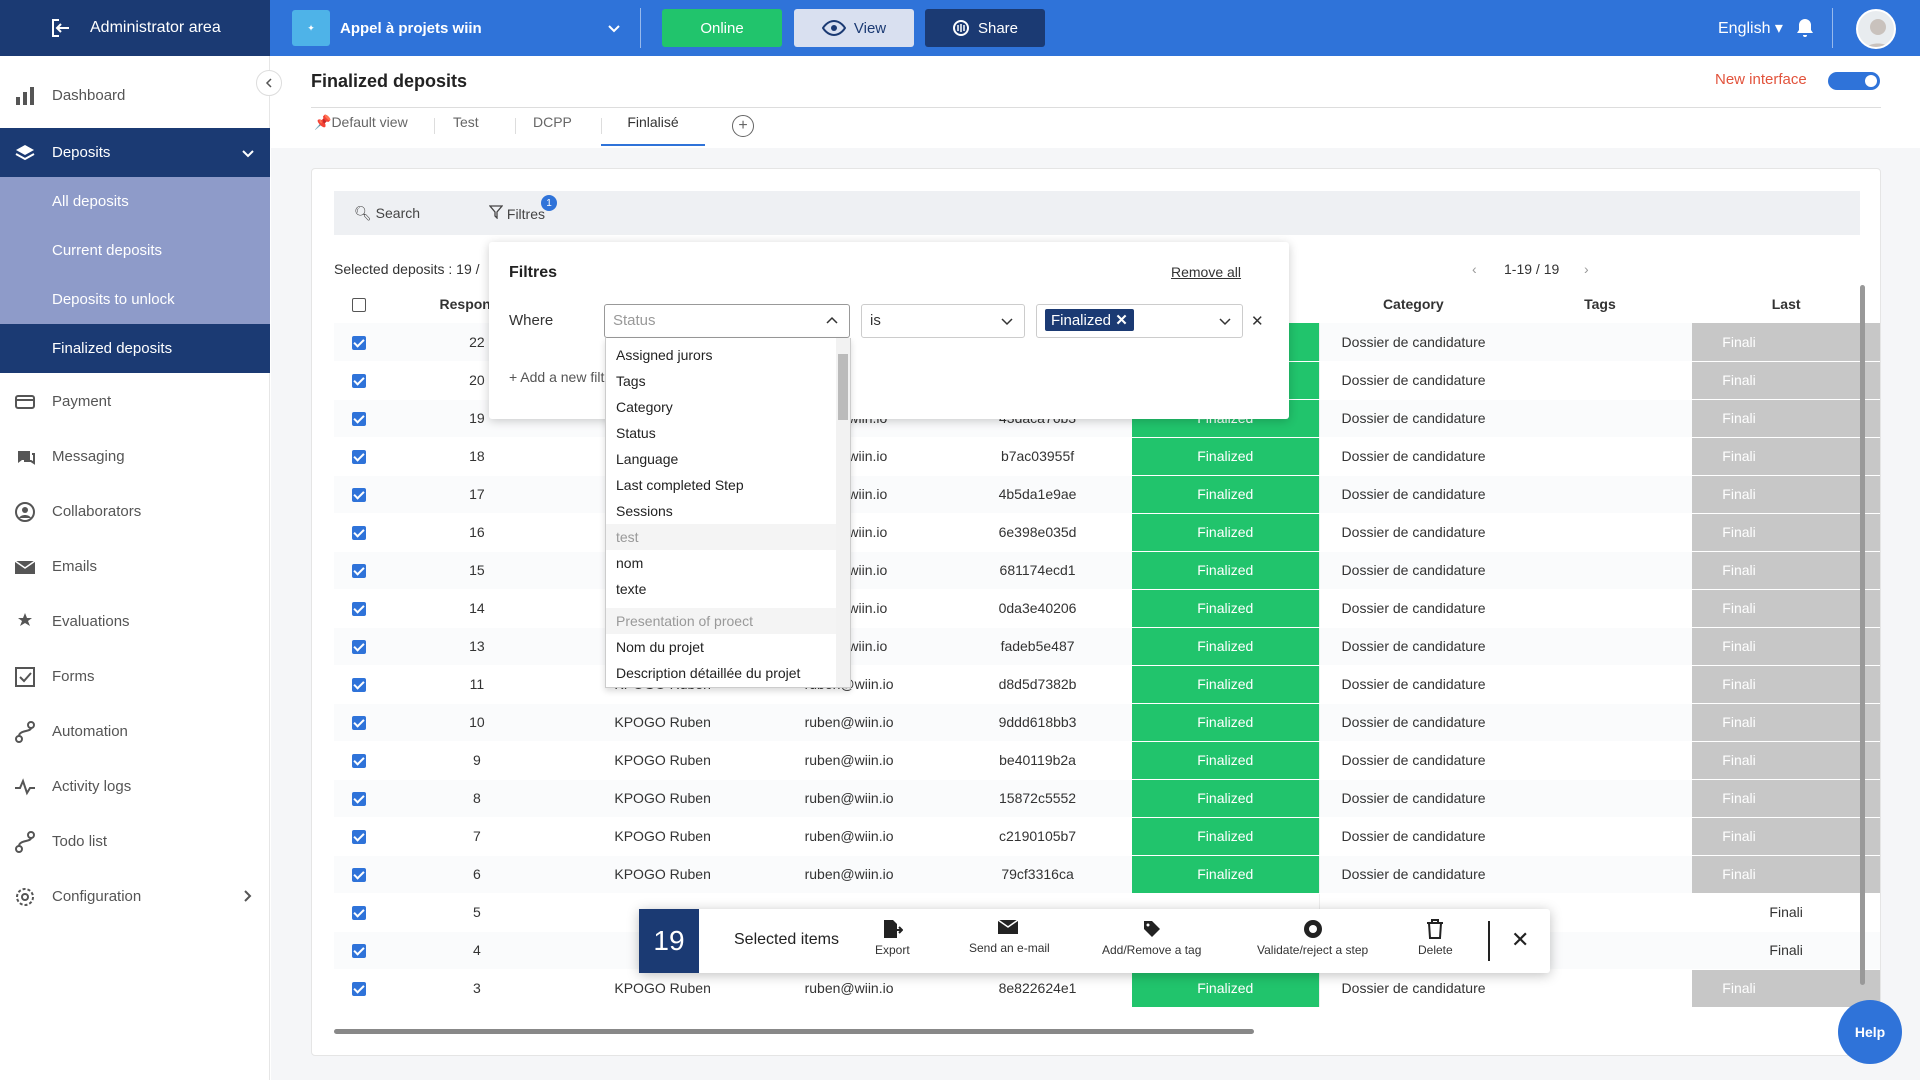  I want to click on dropdown-option: Tags, so click(728, 381).